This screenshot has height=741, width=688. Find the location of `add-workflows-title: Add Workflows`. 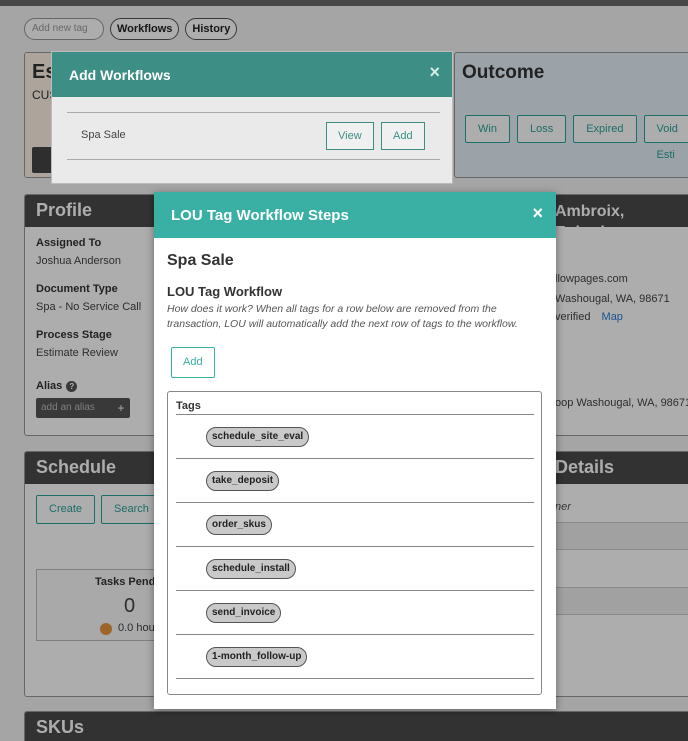

add-workflows-title: Add Workflows is located at coordinates (120, 75).